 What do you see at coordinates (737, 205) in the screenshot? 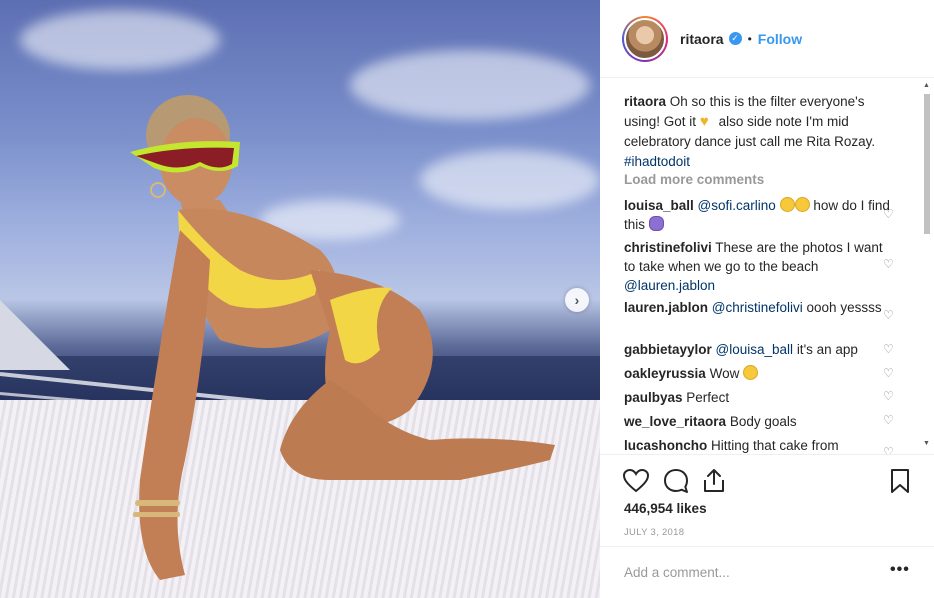
I see `comment-mention: @sofi.carlino` at bounding box center [737, 205].